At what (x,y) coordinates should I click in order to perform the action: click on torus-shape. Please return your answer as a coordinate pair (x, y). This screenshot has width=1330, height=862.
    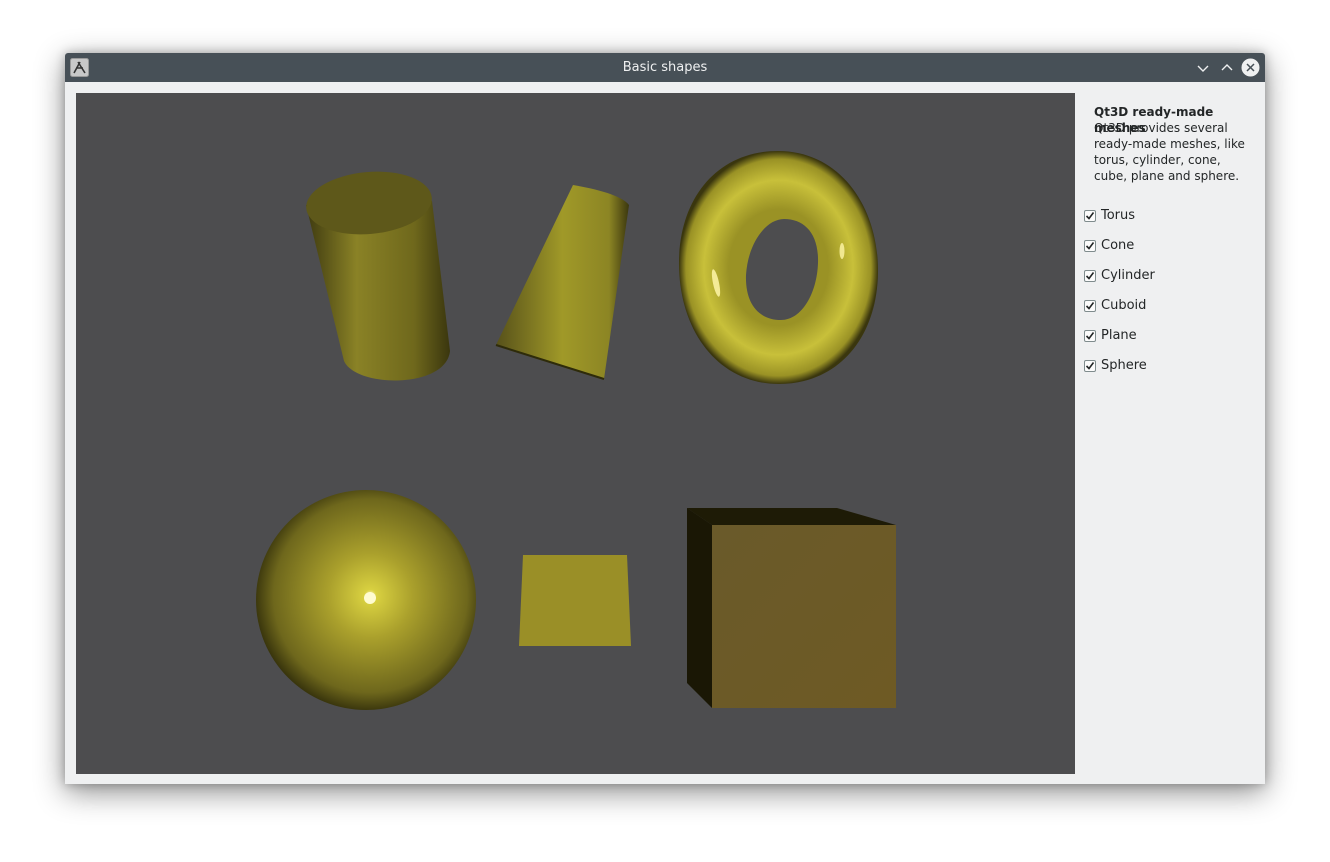
    Looking at the image, I should click on (778, 267).